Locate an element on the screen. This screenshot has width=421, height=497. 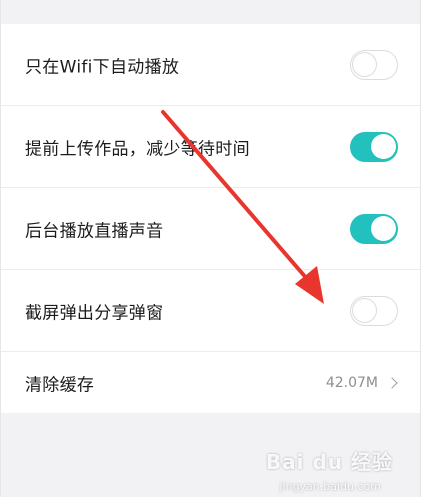
setting-row-clear-cache: 清除缓存 42.07M is located at coordinates (210, 382).